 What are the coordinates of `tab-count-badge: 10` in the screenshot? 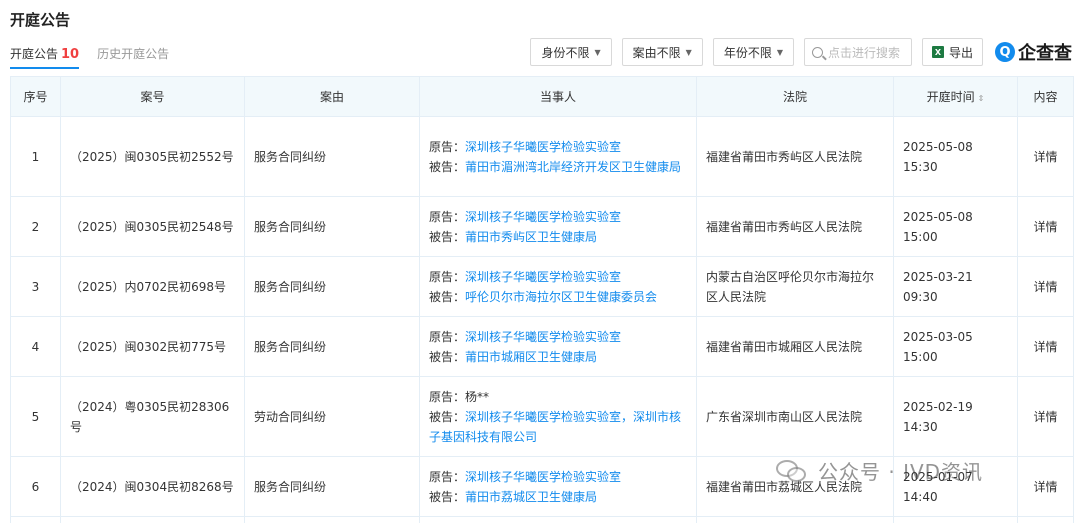 It's located at (70, 54).